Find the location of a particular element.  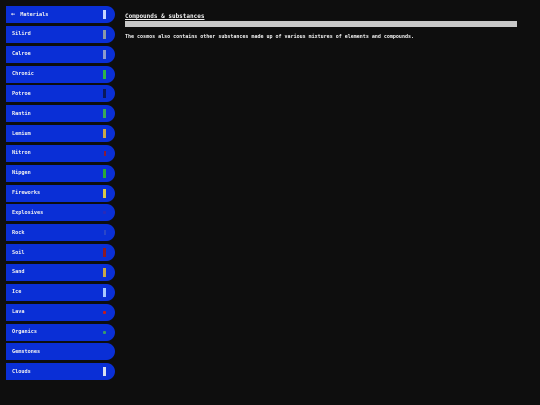

sidebar-item-organics: Organics is located at coordinates (60, 332).